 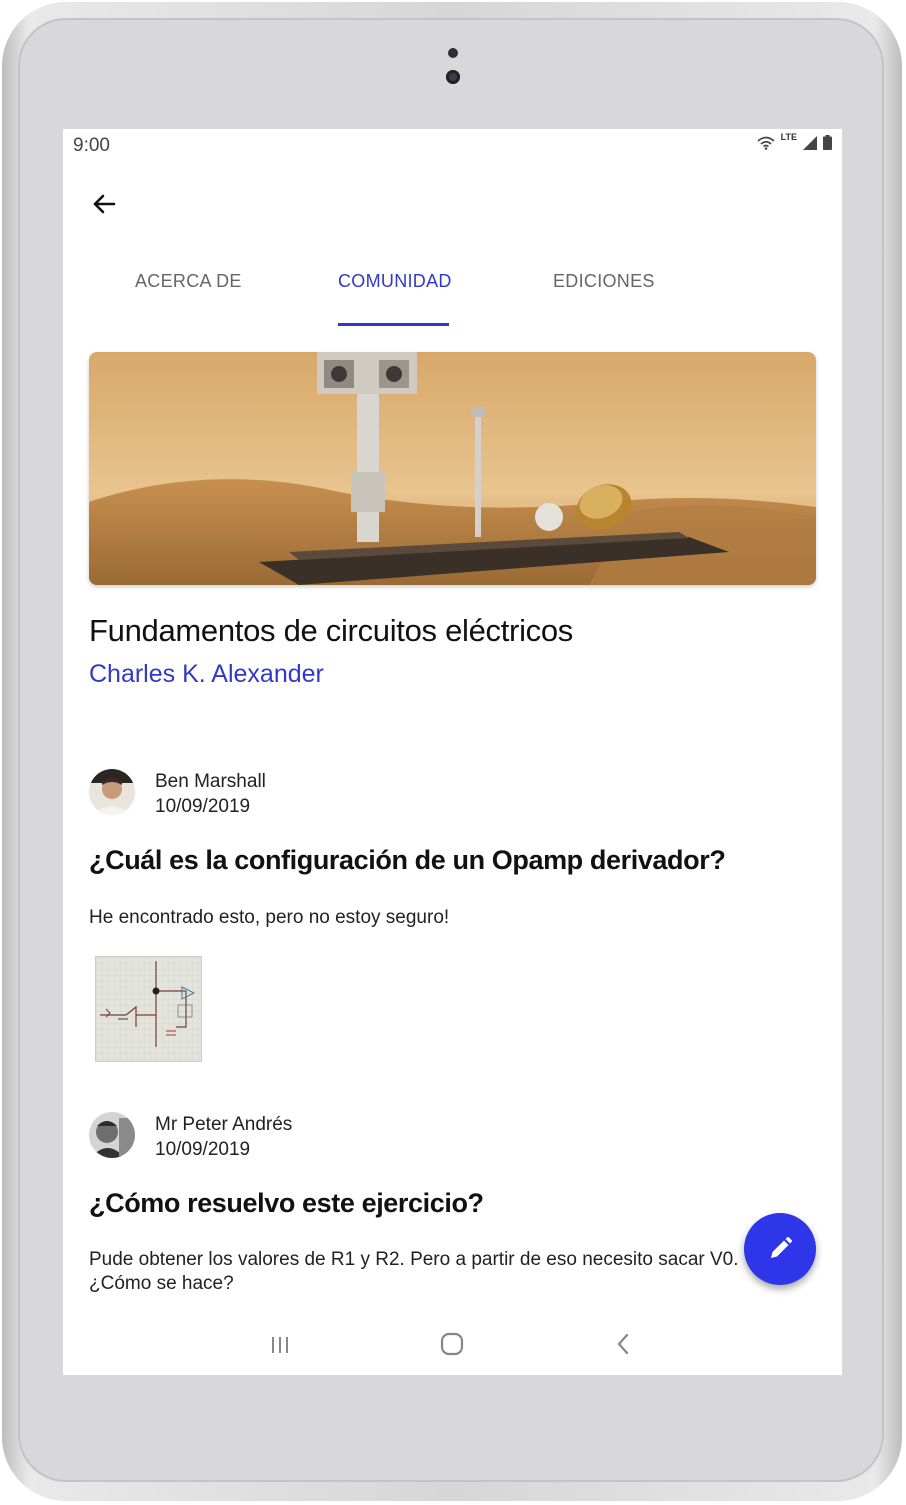 What do you see at coordinates (91, 145) in the screenshot?
I see `status-time: 9:00` at bounding box center [91, 145].